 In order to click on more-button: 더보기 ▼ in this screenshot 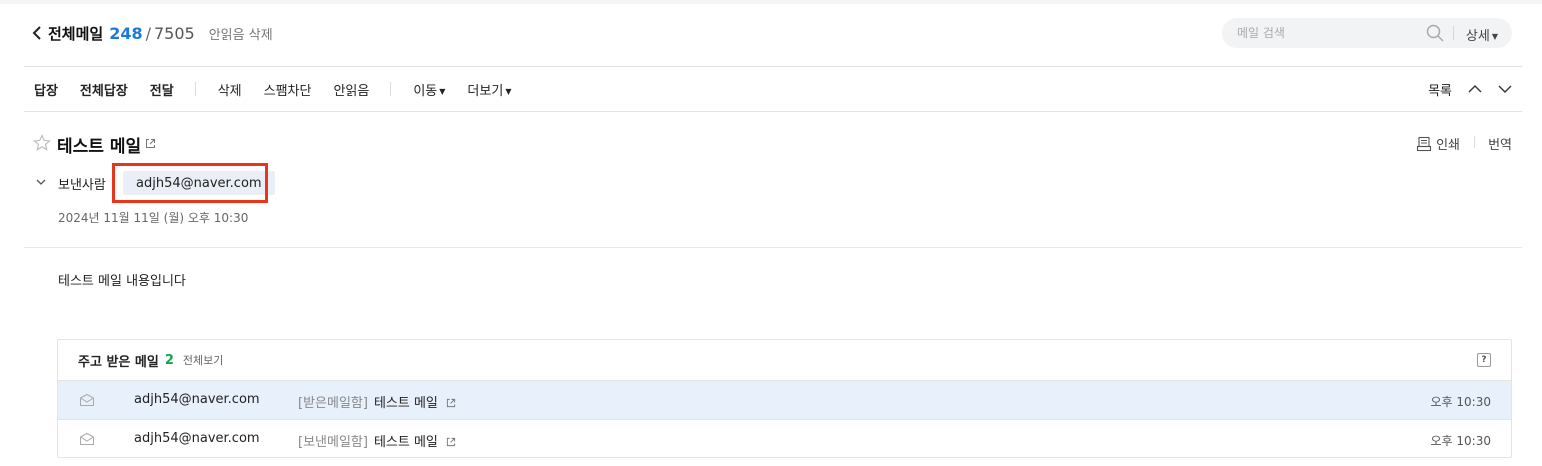, I will do `click(489, 89)`.